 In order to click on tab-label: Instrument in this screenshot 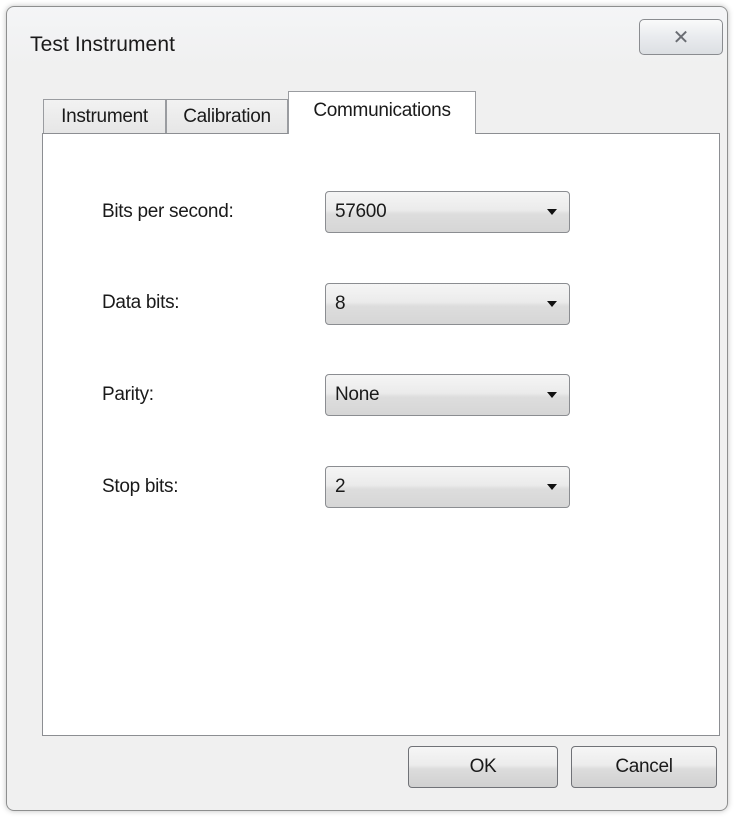, I will do `click(104, 116)`.